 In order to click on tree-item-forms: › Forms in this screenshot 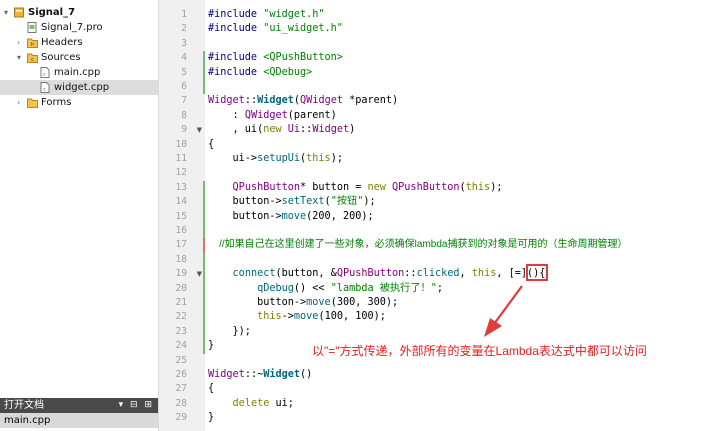, I will do `click(79, 102)`.